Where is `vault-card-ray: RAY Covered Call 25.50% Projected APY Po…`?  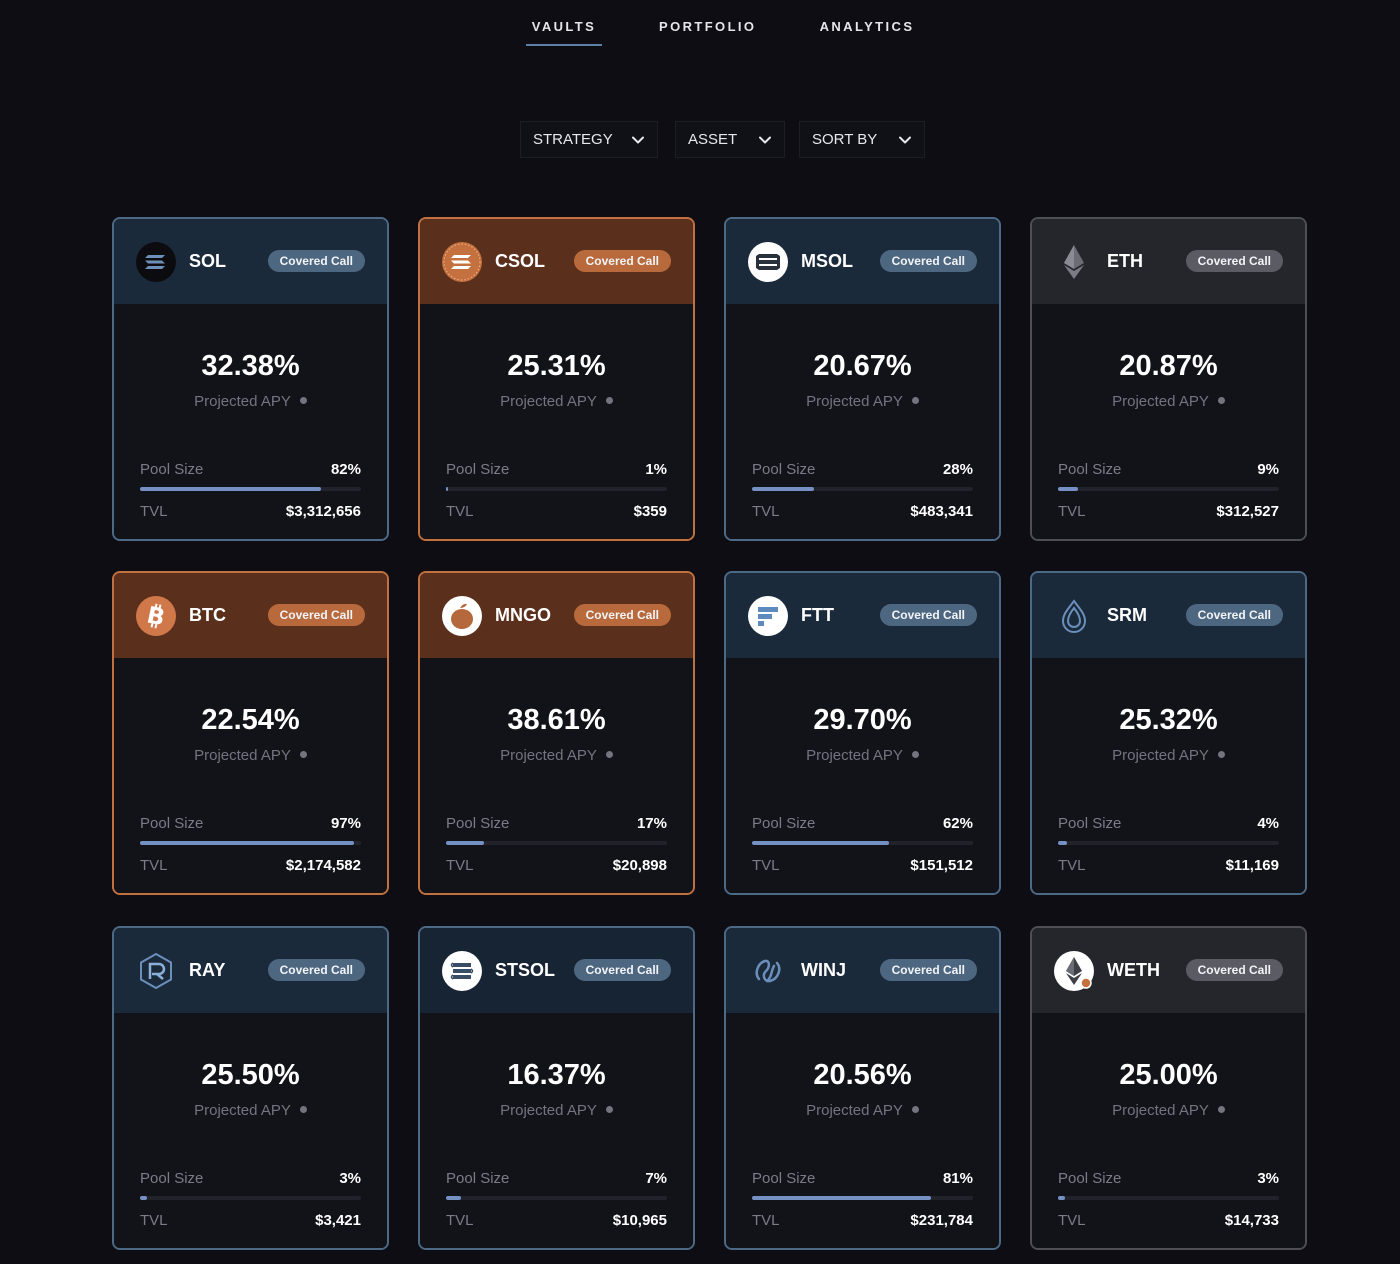
vault-card-ray: RAY Covered Call 25.50% Projected APY Po… is located at coordinates (250, 1088).